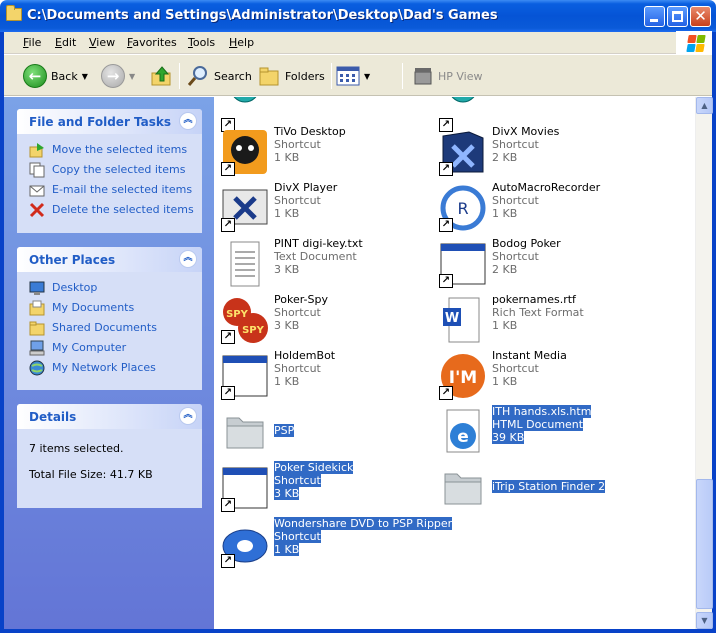 This screenshot has width=716, height=633. Describe the element at coordinates (704, 620) in the screenshot. I see `scroll-down-button: ▼` at that location.